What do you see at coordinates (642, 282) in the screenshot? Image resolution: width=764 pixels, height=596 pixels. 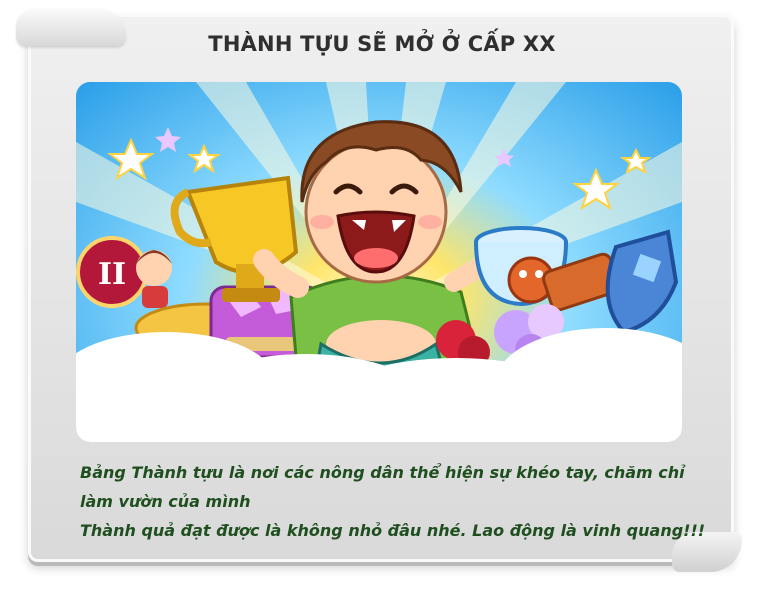 I see `blue-shield-icon` at bounding box center [642, 282].